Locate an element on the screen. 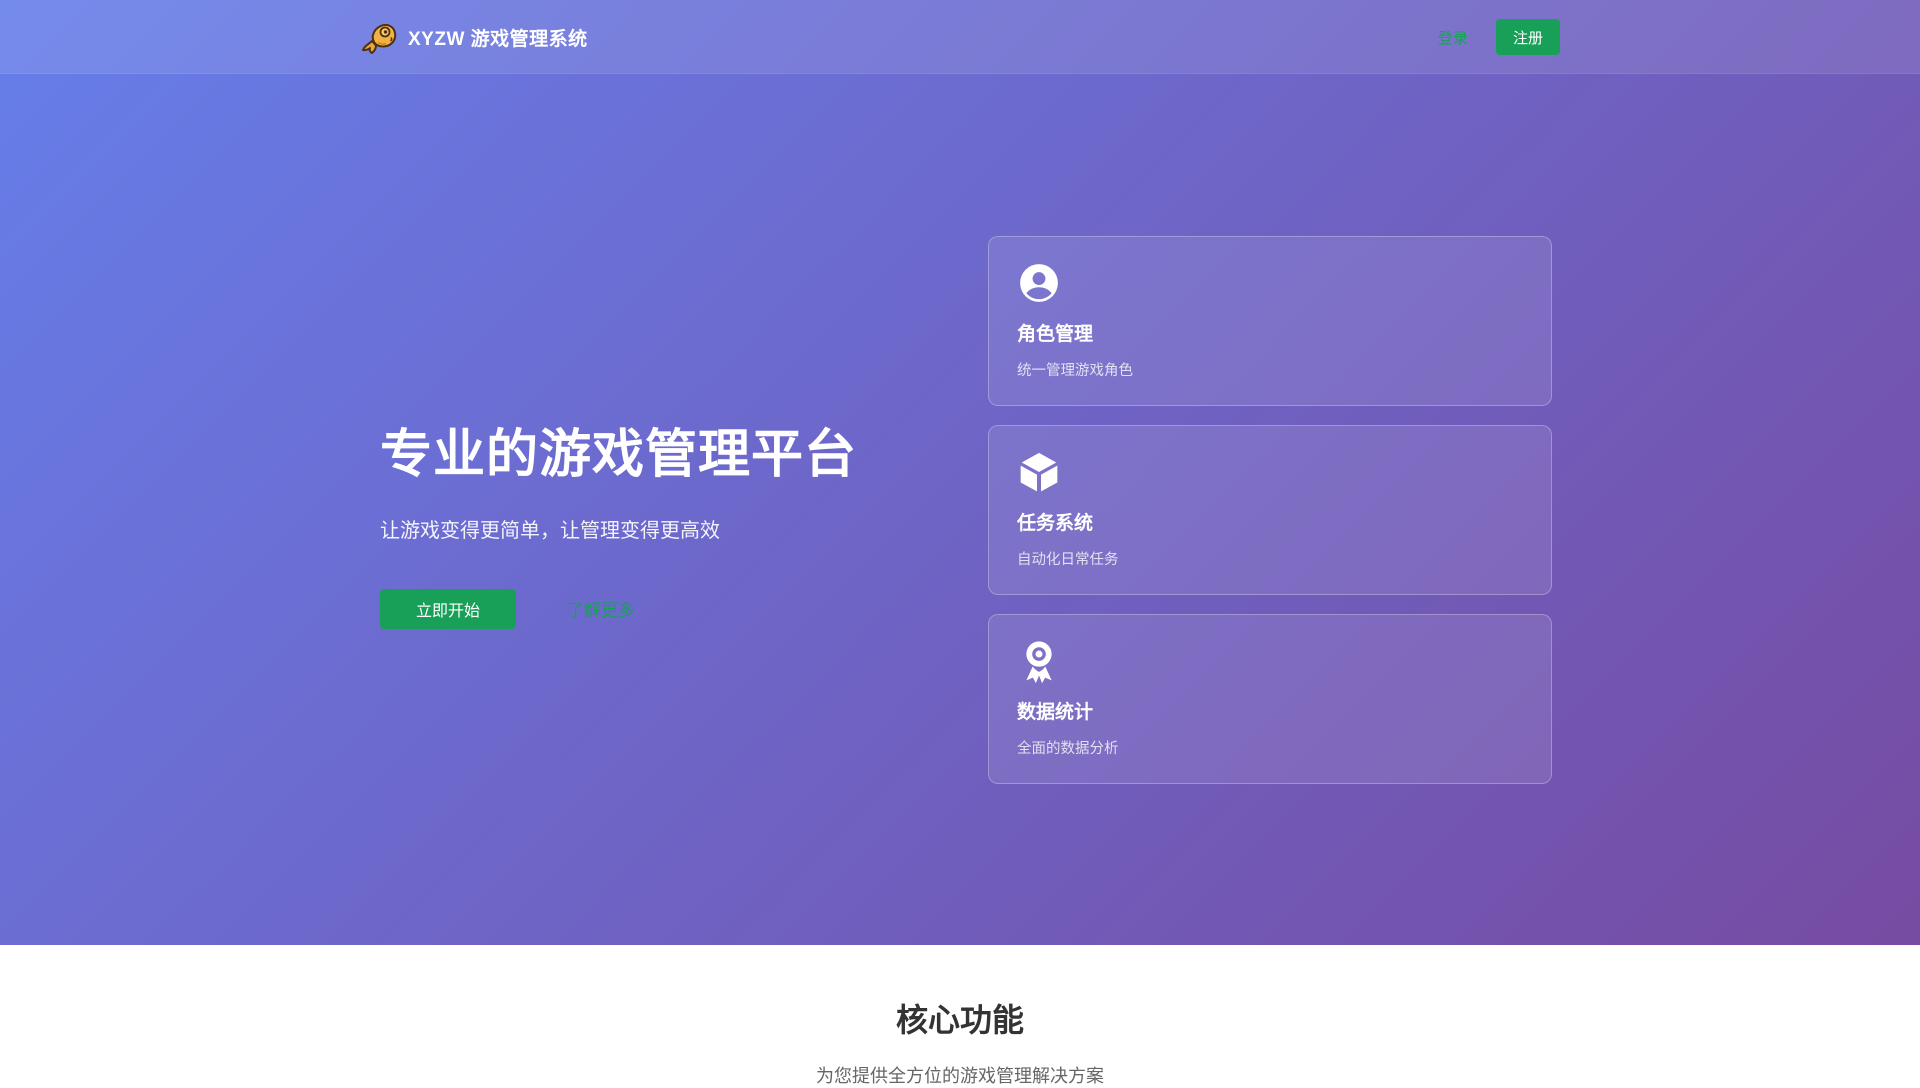 The width and height of the screenshot is (1920, 1088). features-section: 核心功能 为您提供全方位的游戏管理解决方案 is located at coordinates (960, 1016).